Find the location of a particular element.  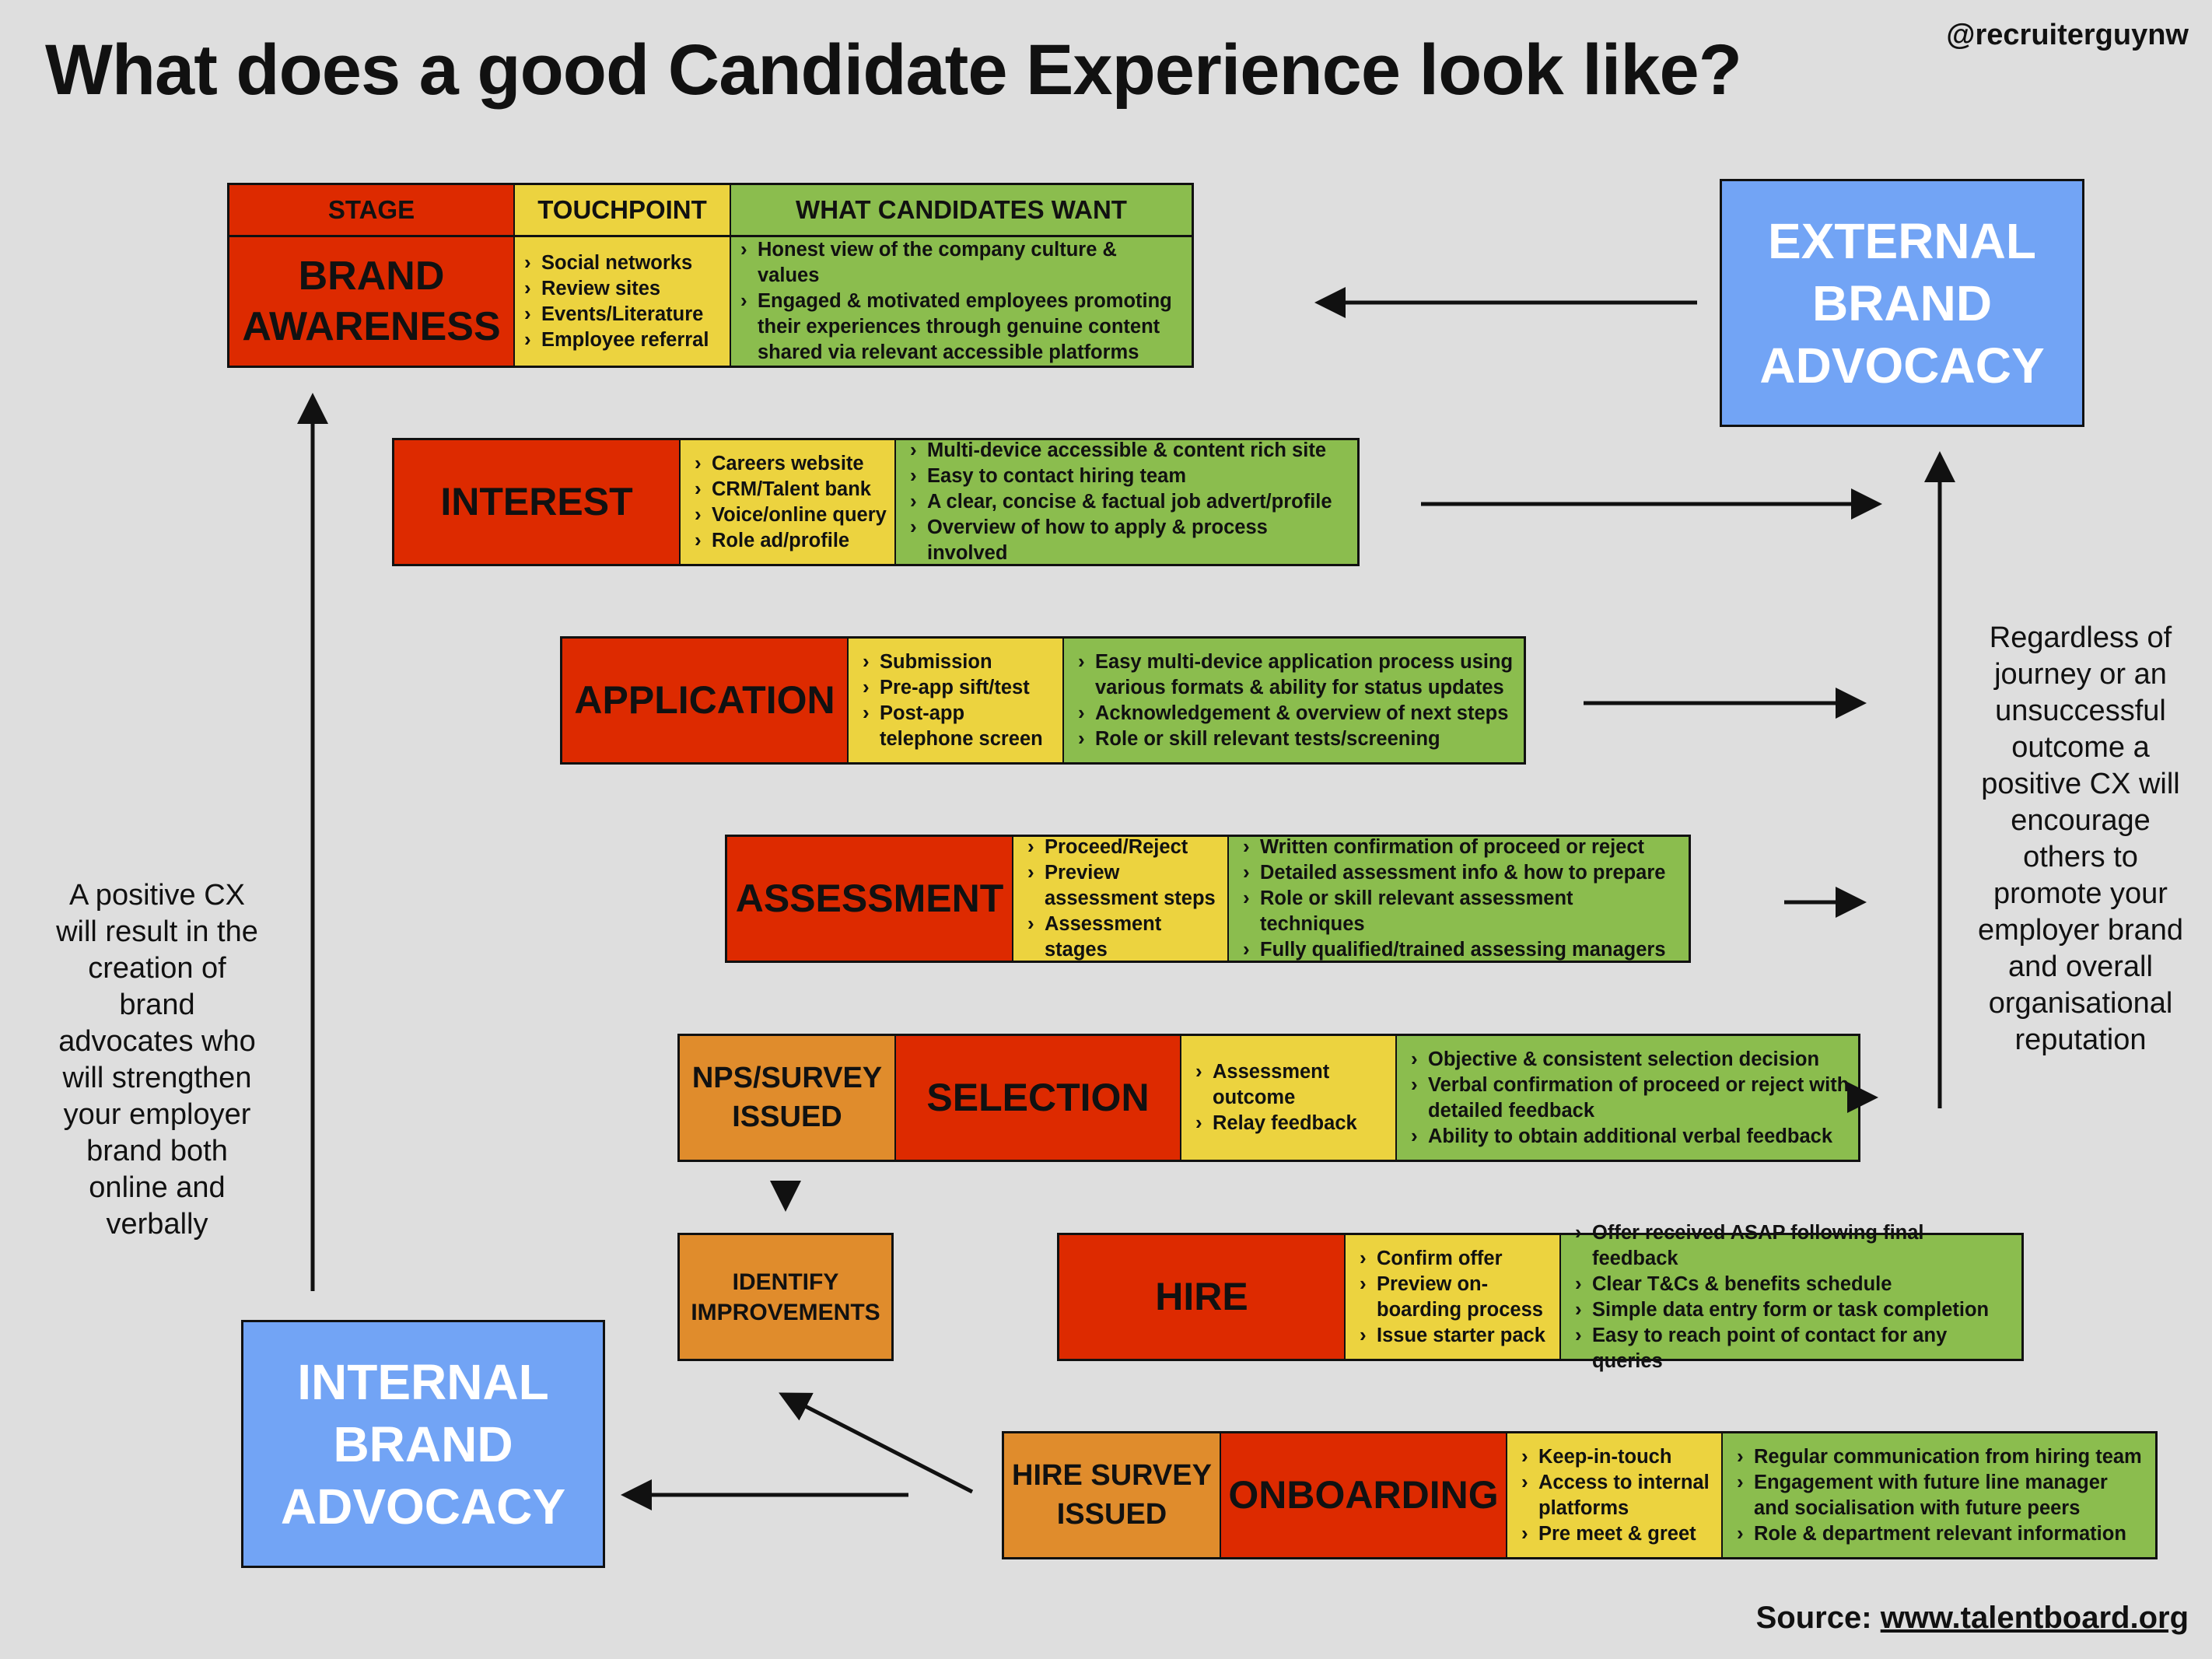

arrow-hire-survey-to-identify is located at coordinates (877, 1443).